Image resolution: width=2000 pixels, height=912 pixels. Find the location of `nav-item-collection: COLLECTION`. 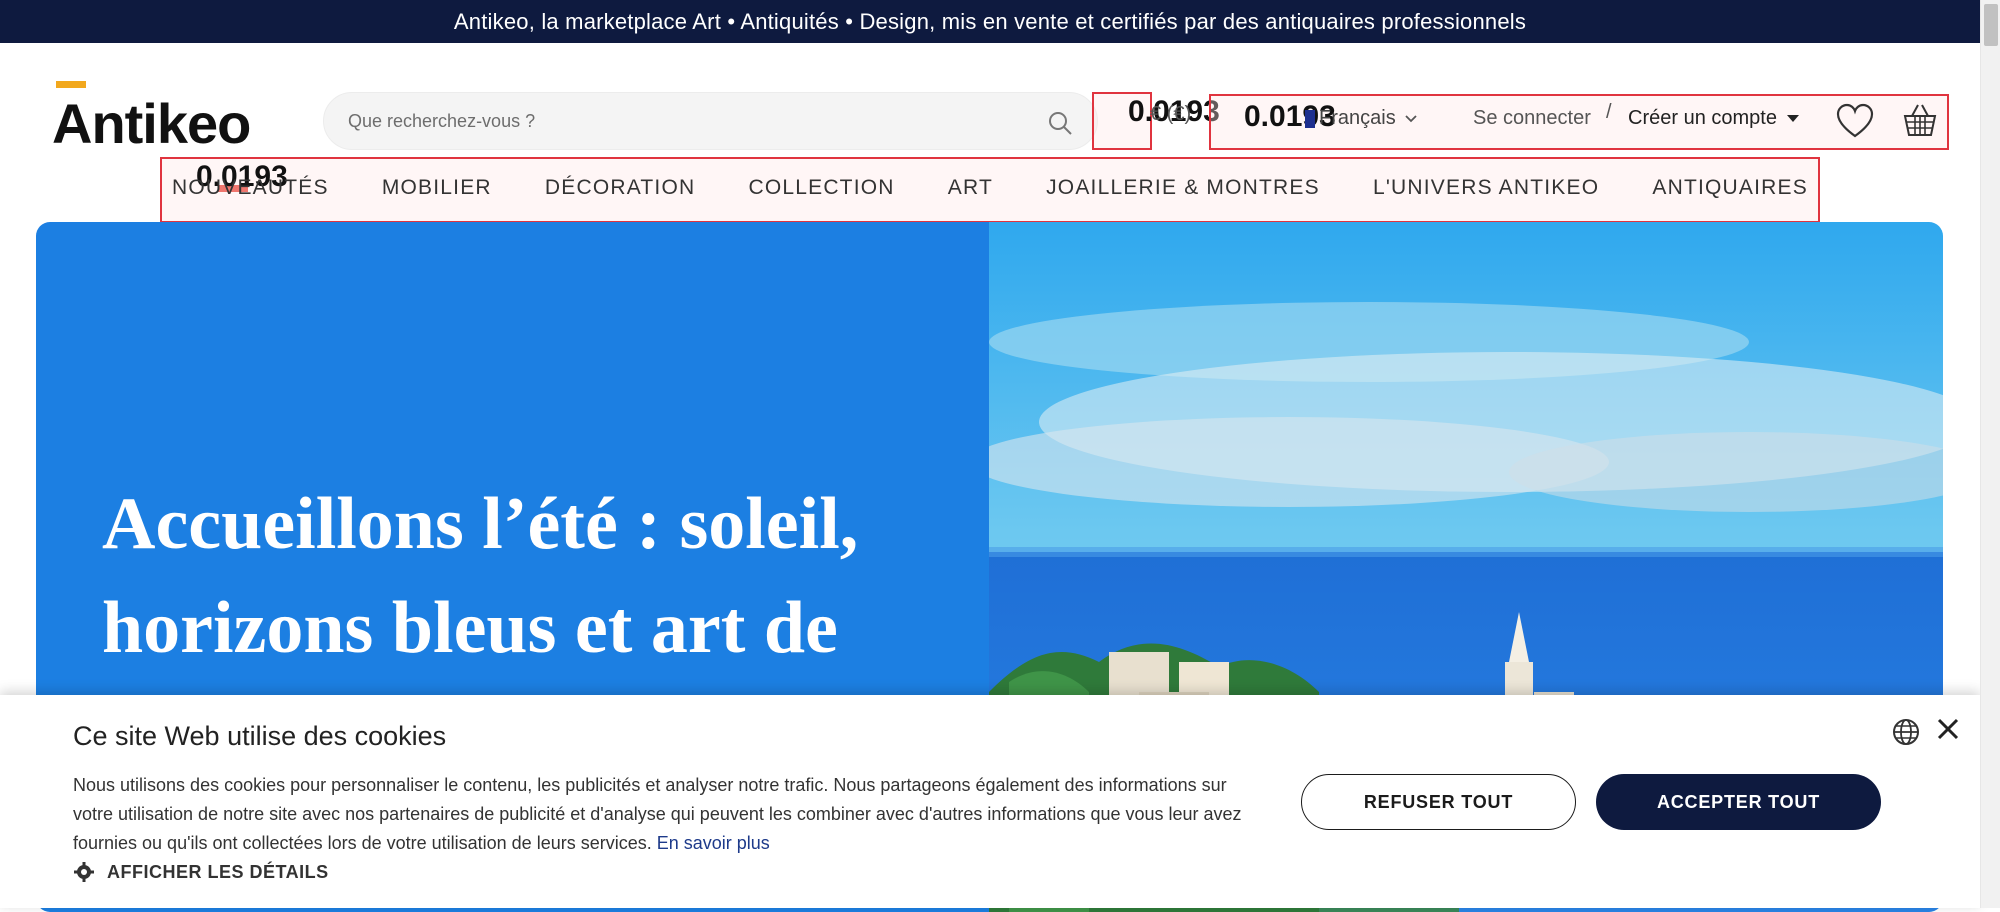

nav-item-collection: COLLECTION is located at coordinates (821, 188).